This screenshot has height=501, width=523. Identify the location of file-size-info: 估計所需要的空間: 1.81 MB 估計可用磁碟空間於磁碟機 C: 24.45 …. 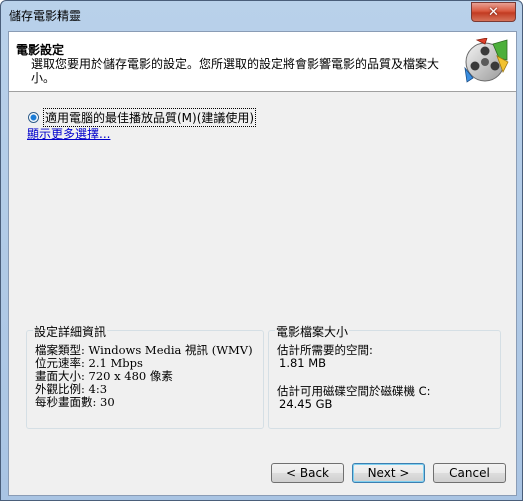
(354, 377).